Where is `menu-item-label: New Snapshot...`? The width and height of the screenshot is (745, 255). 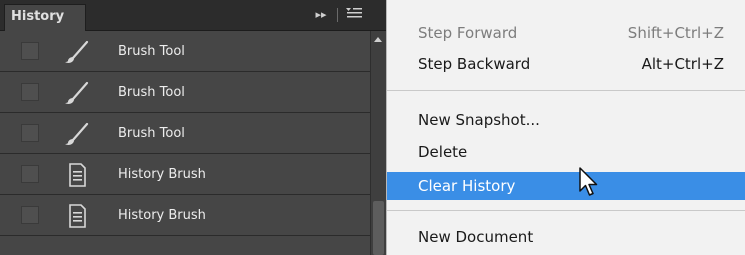
menu-item-label: New Snapshot... is located at coordinates (479, 120).